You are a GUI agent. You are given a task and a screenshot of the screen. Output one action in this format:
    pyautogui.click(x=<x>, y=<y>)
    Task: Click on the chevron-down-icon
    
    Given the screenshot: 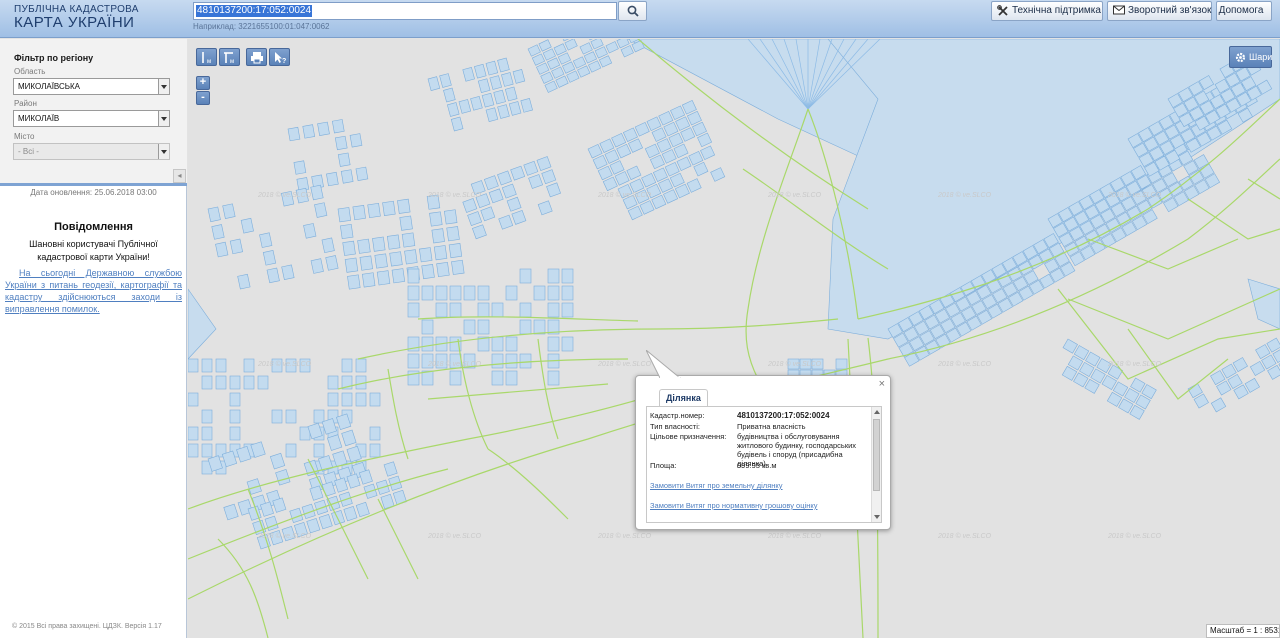 What is the action you would take?
    pyautogui.click(x=163, y=86)
    